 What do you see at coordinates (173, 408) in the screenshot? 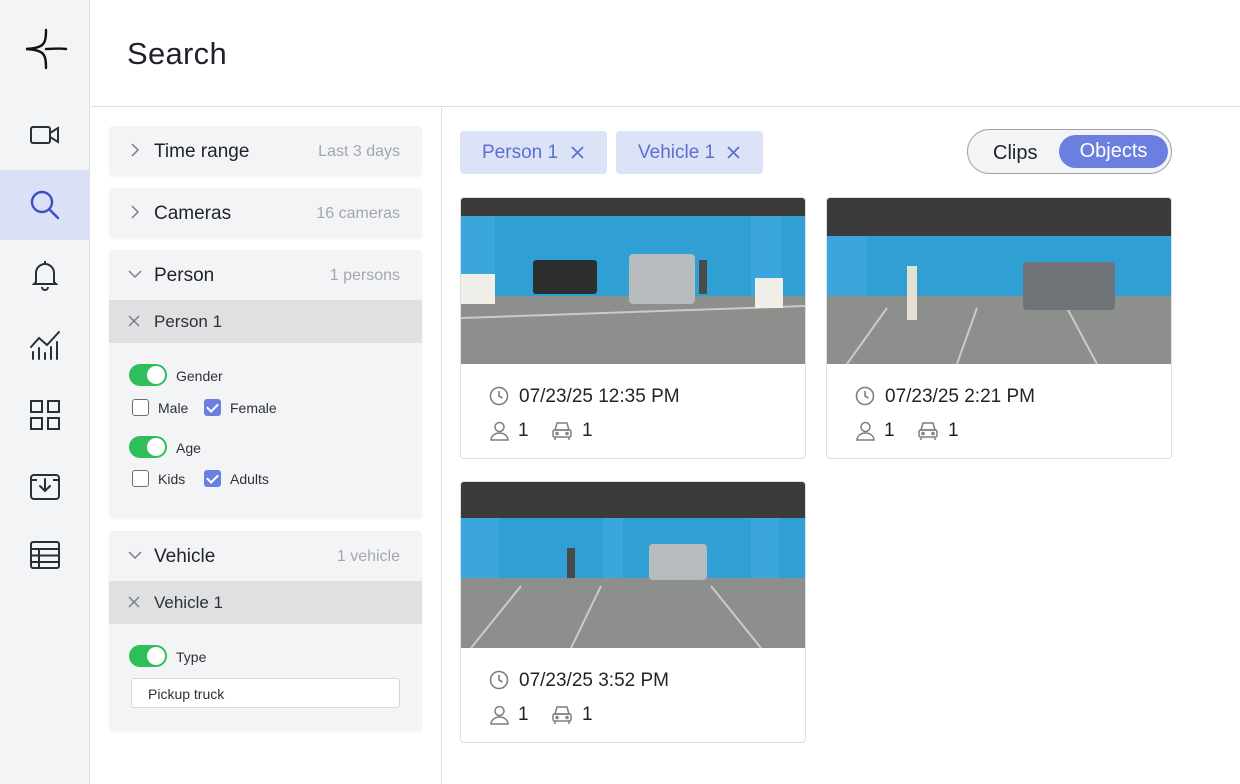
I see `male-label: Male` at bounding box center [173, 408].